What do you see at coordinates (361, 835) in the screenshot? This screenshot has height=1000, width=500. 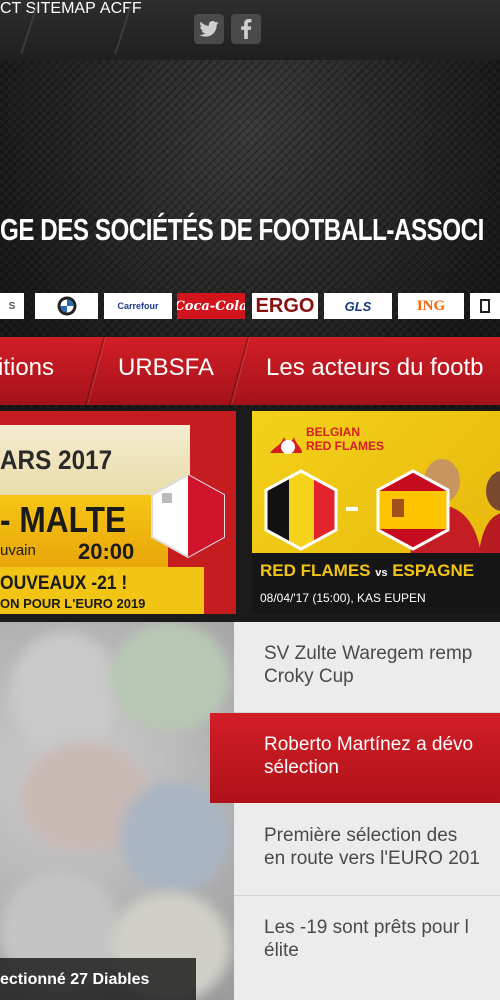 I see `news-title-line: Première sélection des` at bounding box center [361, 835].